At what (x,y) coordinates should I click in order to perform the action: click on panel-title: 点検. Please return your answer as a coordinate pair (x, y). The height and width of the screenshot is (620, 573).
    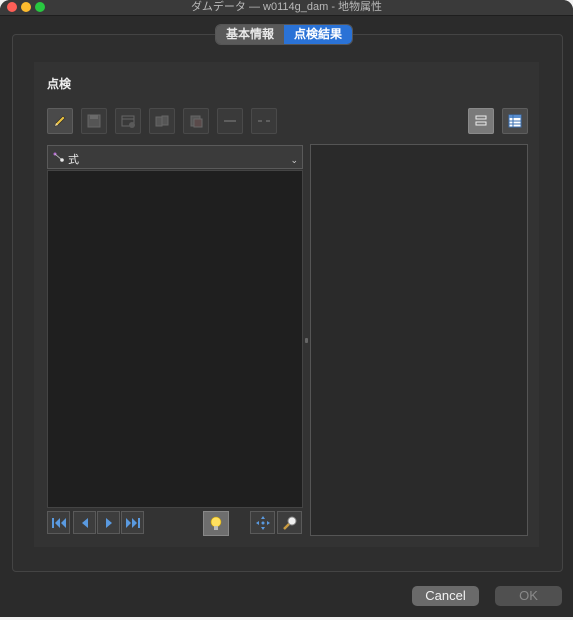
    Looking at the image, I should click on (59, 84).